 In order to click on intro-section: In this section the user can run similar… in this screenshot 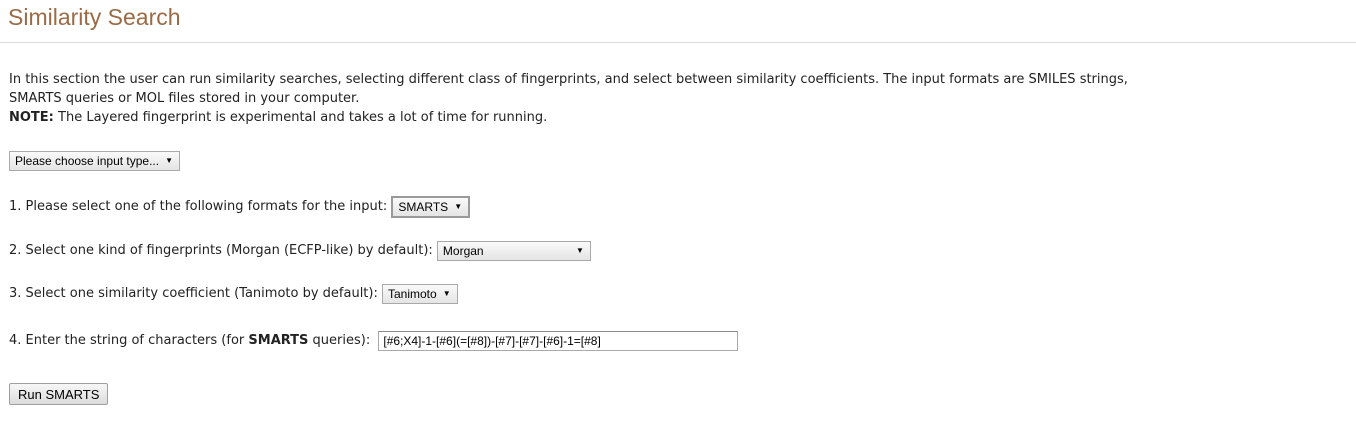, I will do `click(674, 98)`.